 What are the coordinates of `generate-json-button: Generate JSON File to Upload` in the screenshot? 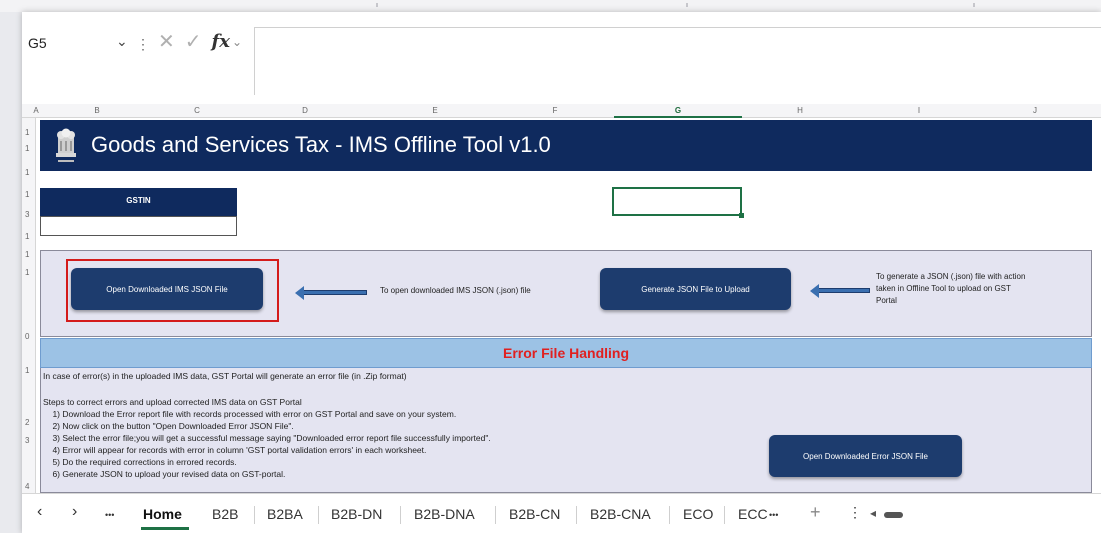 It's located at (695, 289).